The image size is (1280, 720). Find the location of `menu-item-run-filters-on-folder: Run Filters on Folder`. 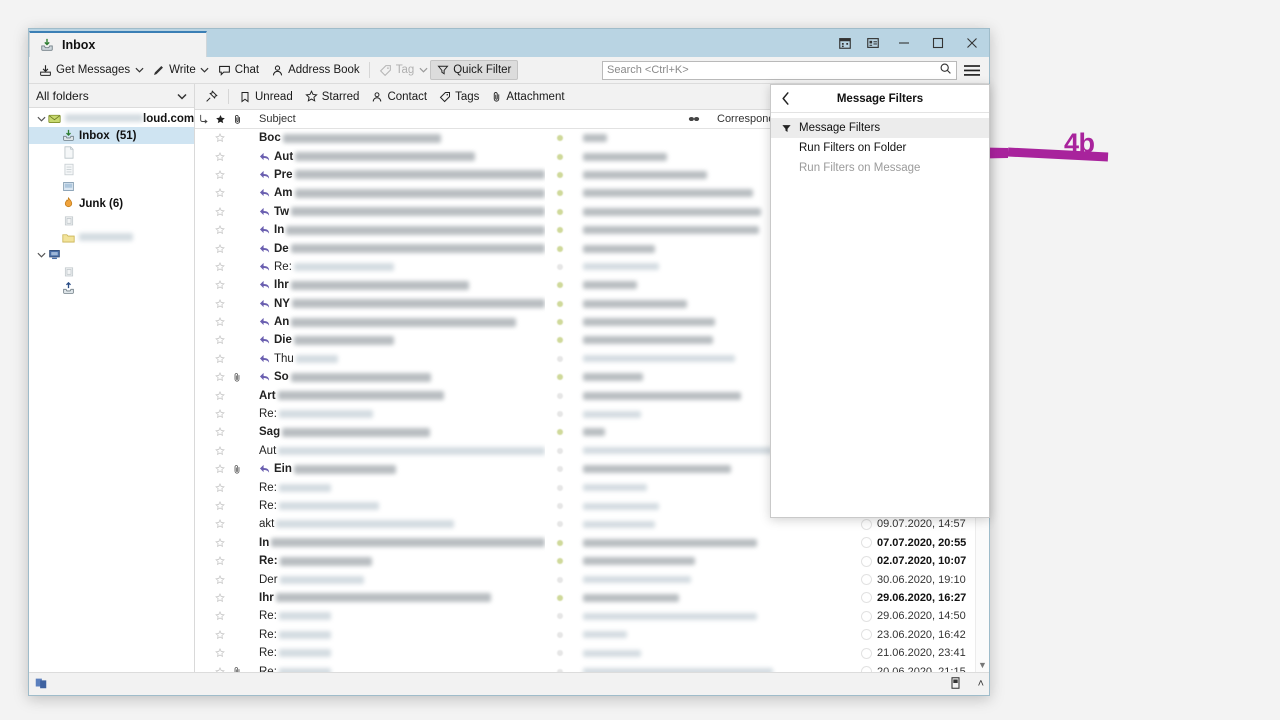

menu-item-run-filters-on-folder: Run Filters on Folder is located at coordinates (880, 148).